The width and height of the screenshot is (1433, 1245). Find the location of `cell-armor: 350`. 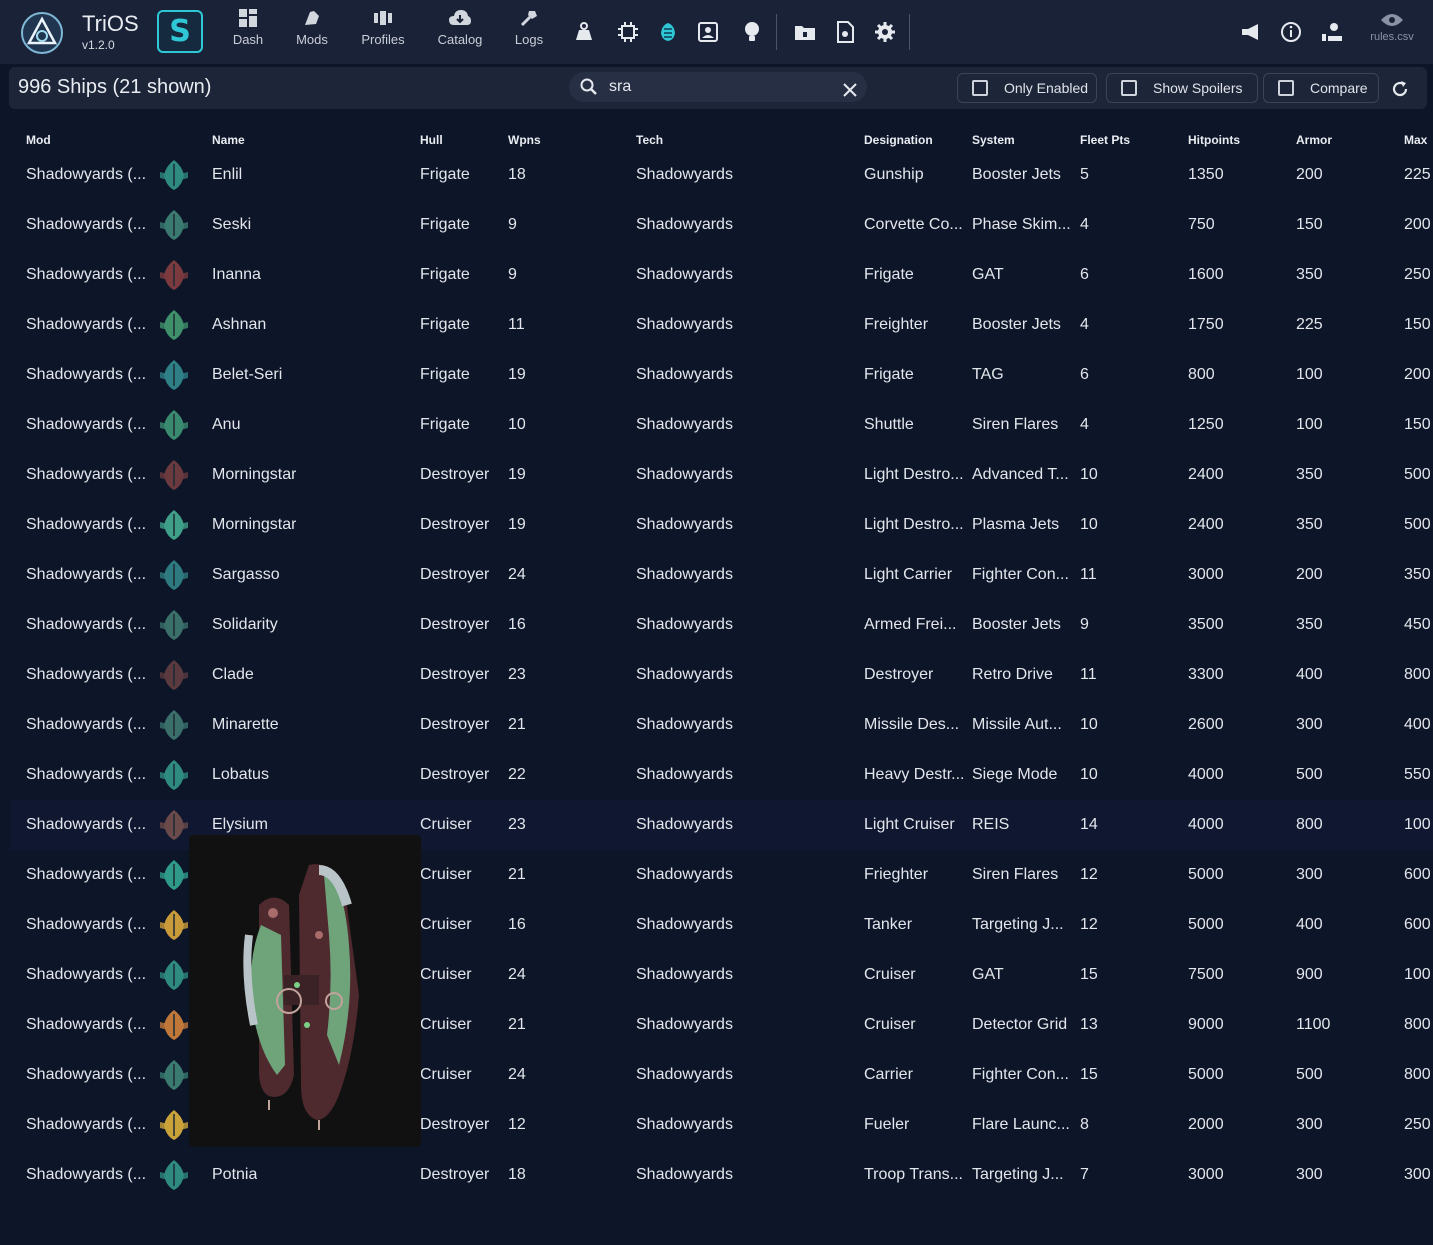

cell-armor: 350 is located at coordinates (1309, 524).